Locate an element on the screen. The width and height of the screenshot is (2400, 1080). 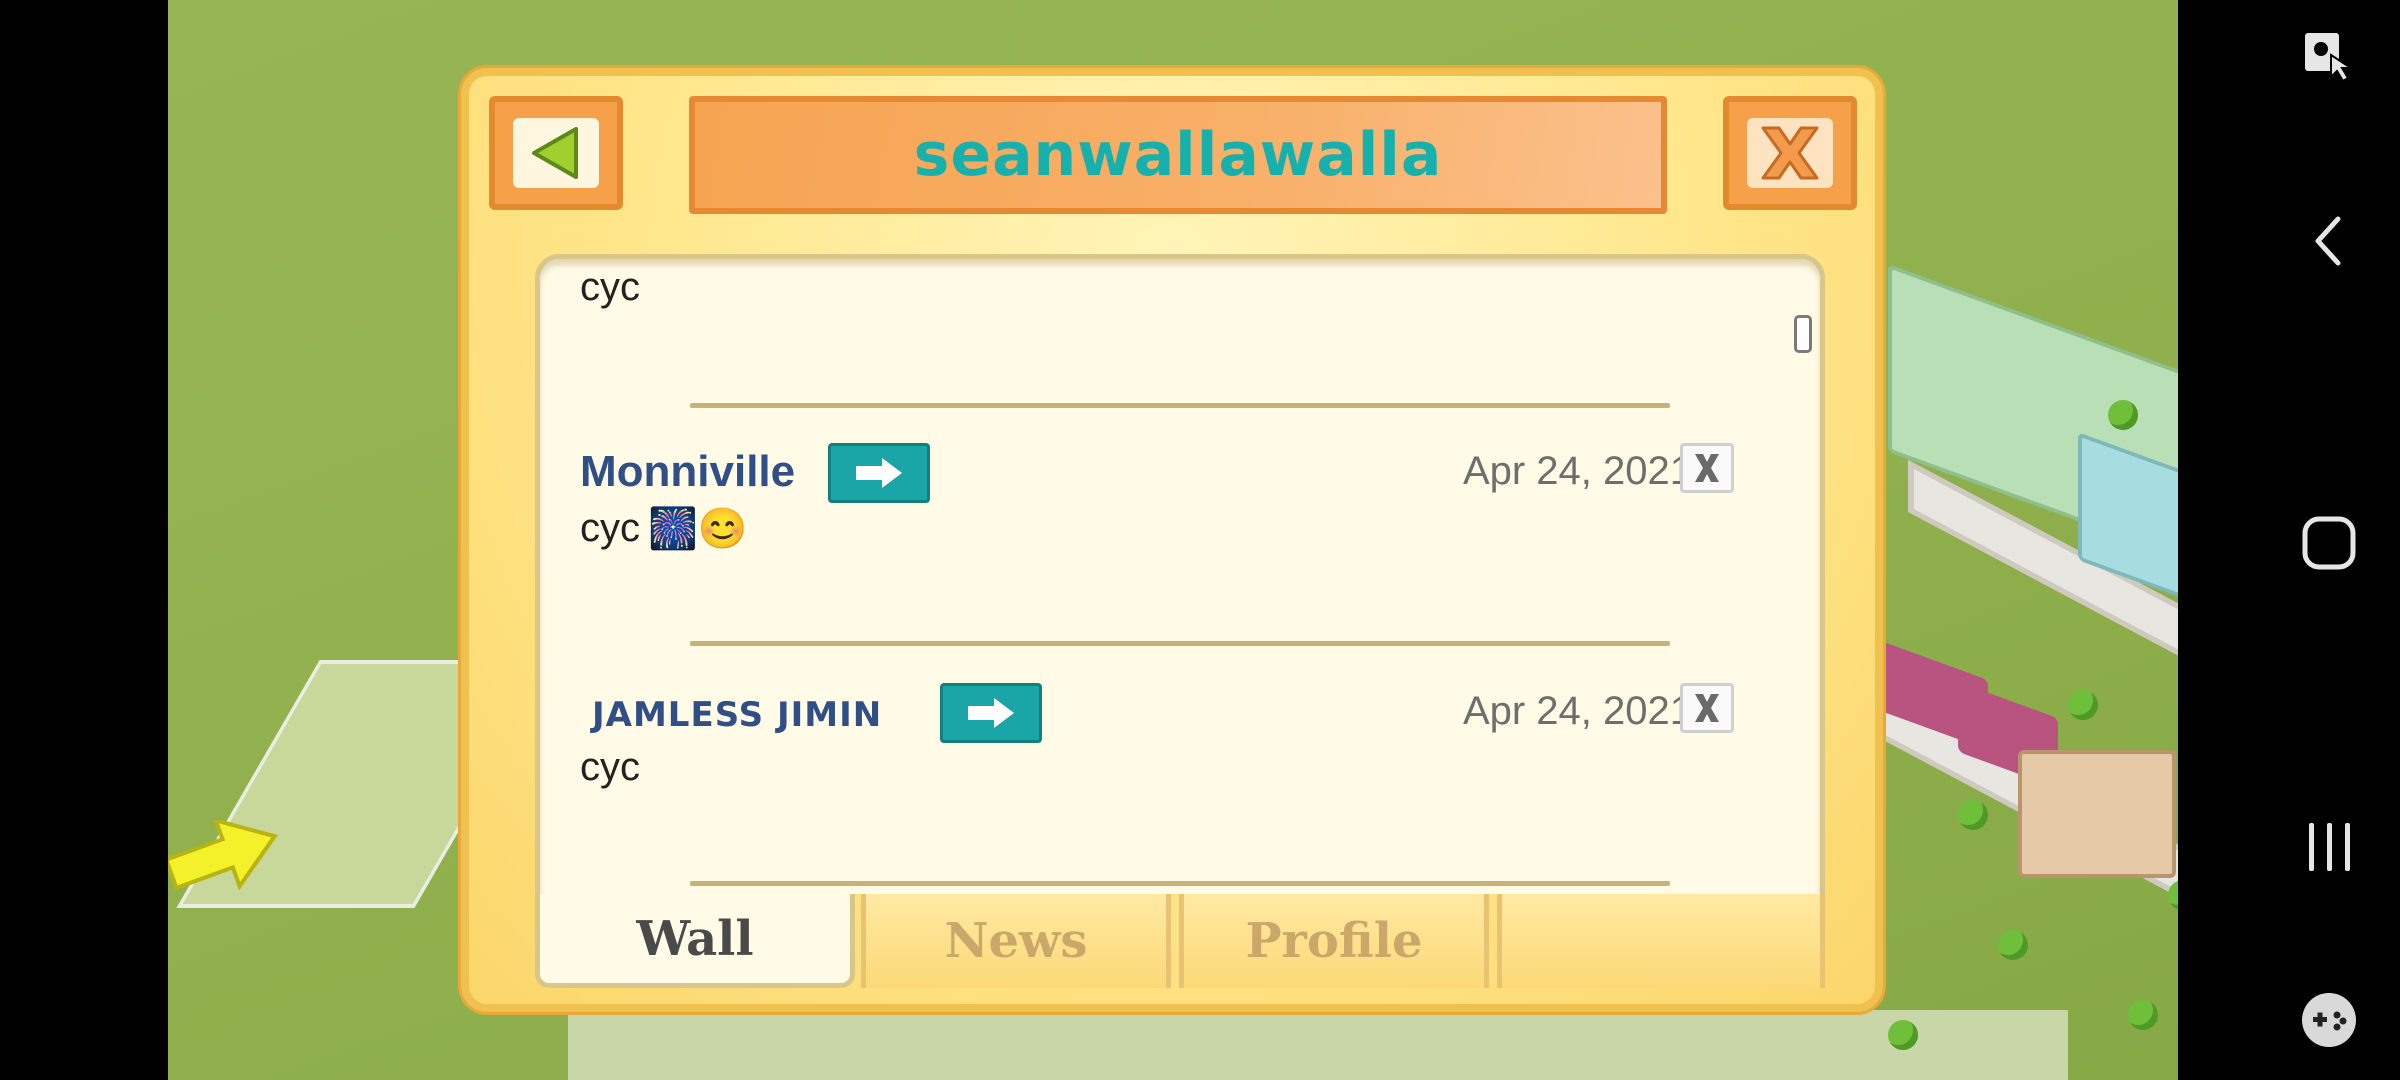
game-tools-icon is located at coordinates (2329, 1020).